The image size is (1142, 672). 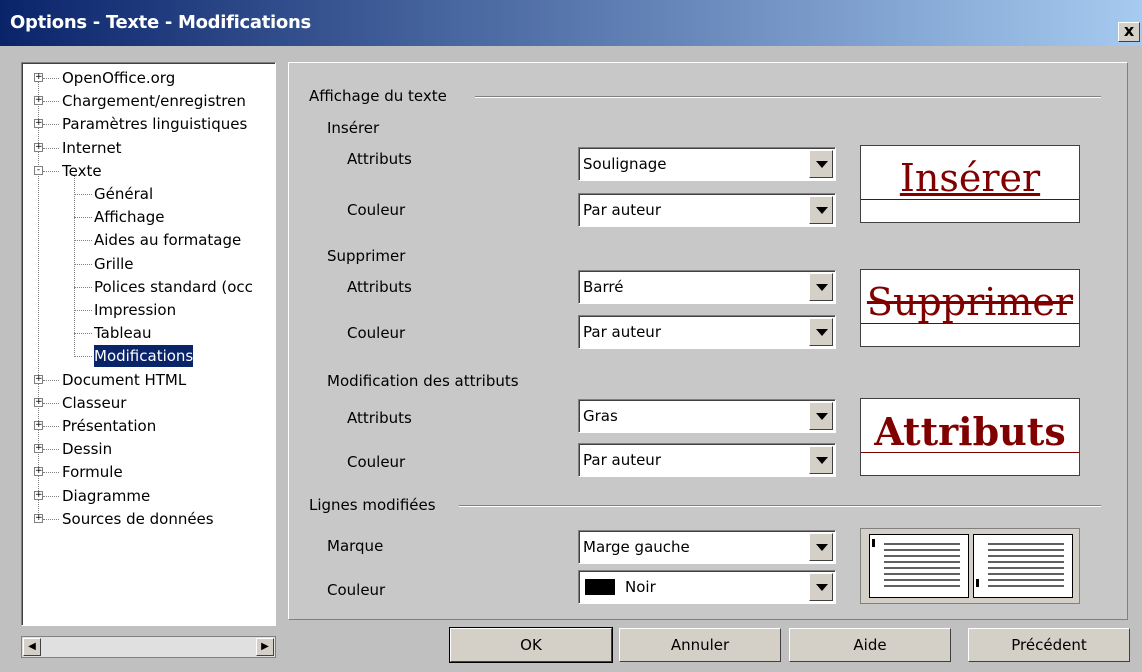 What do you see at coordinates (640, 587) in the screenshot?
I see `lines-color-value: Noir` at bounding box center [640, 587].